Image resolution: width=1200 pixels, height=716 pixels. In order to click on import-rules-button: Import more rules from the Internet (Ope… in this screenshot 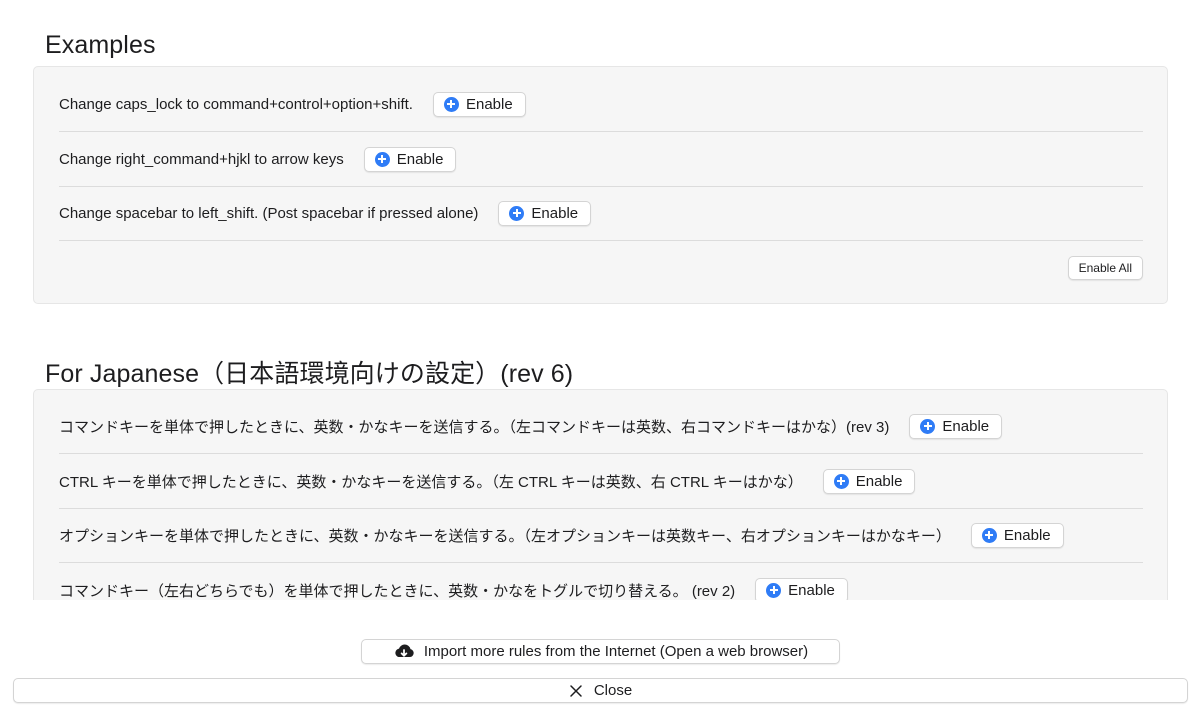, I will do `click(600, 651)`.